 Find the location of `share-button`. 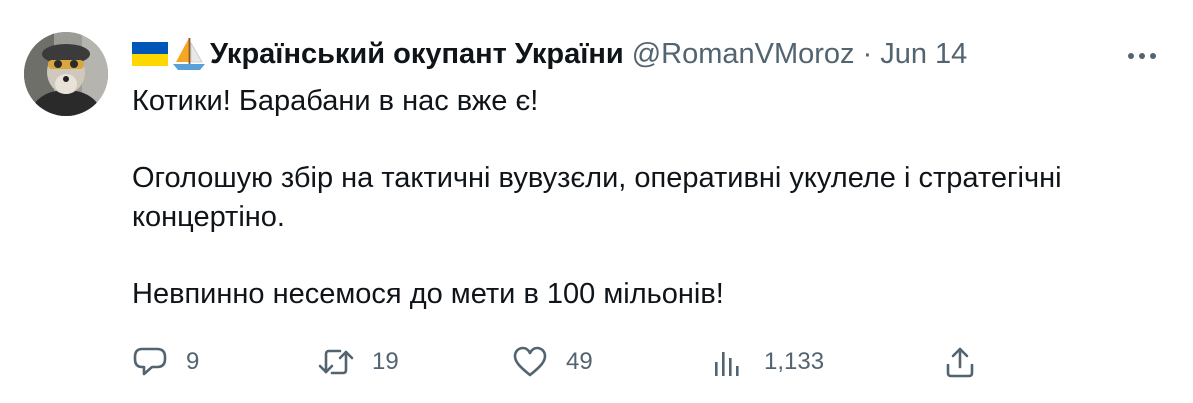

share-button is located at coordinates (960, 362).